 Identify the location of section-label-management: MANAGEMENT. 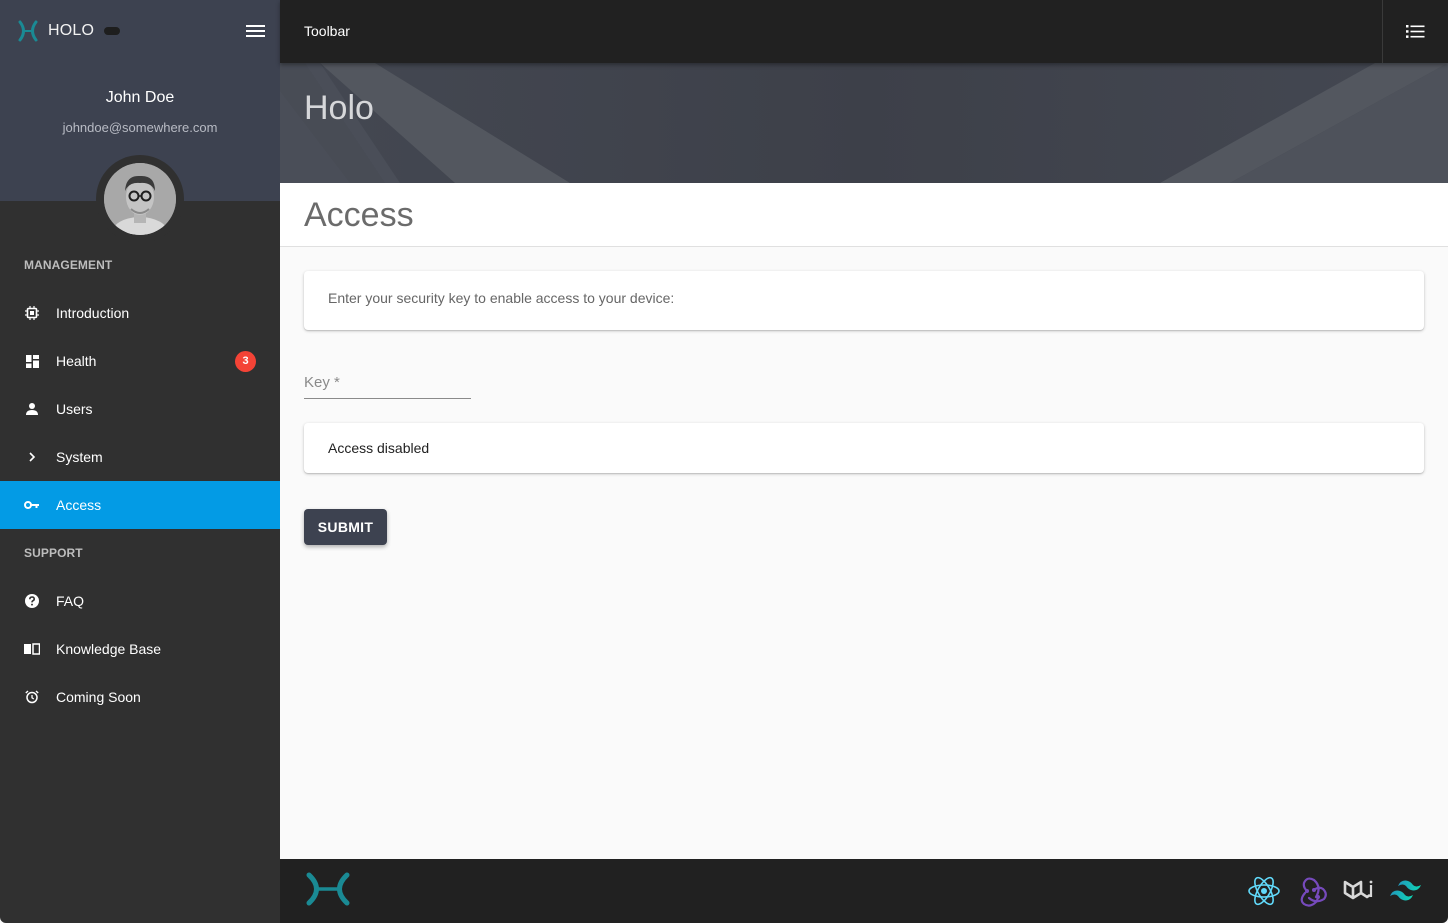
(68, 265).